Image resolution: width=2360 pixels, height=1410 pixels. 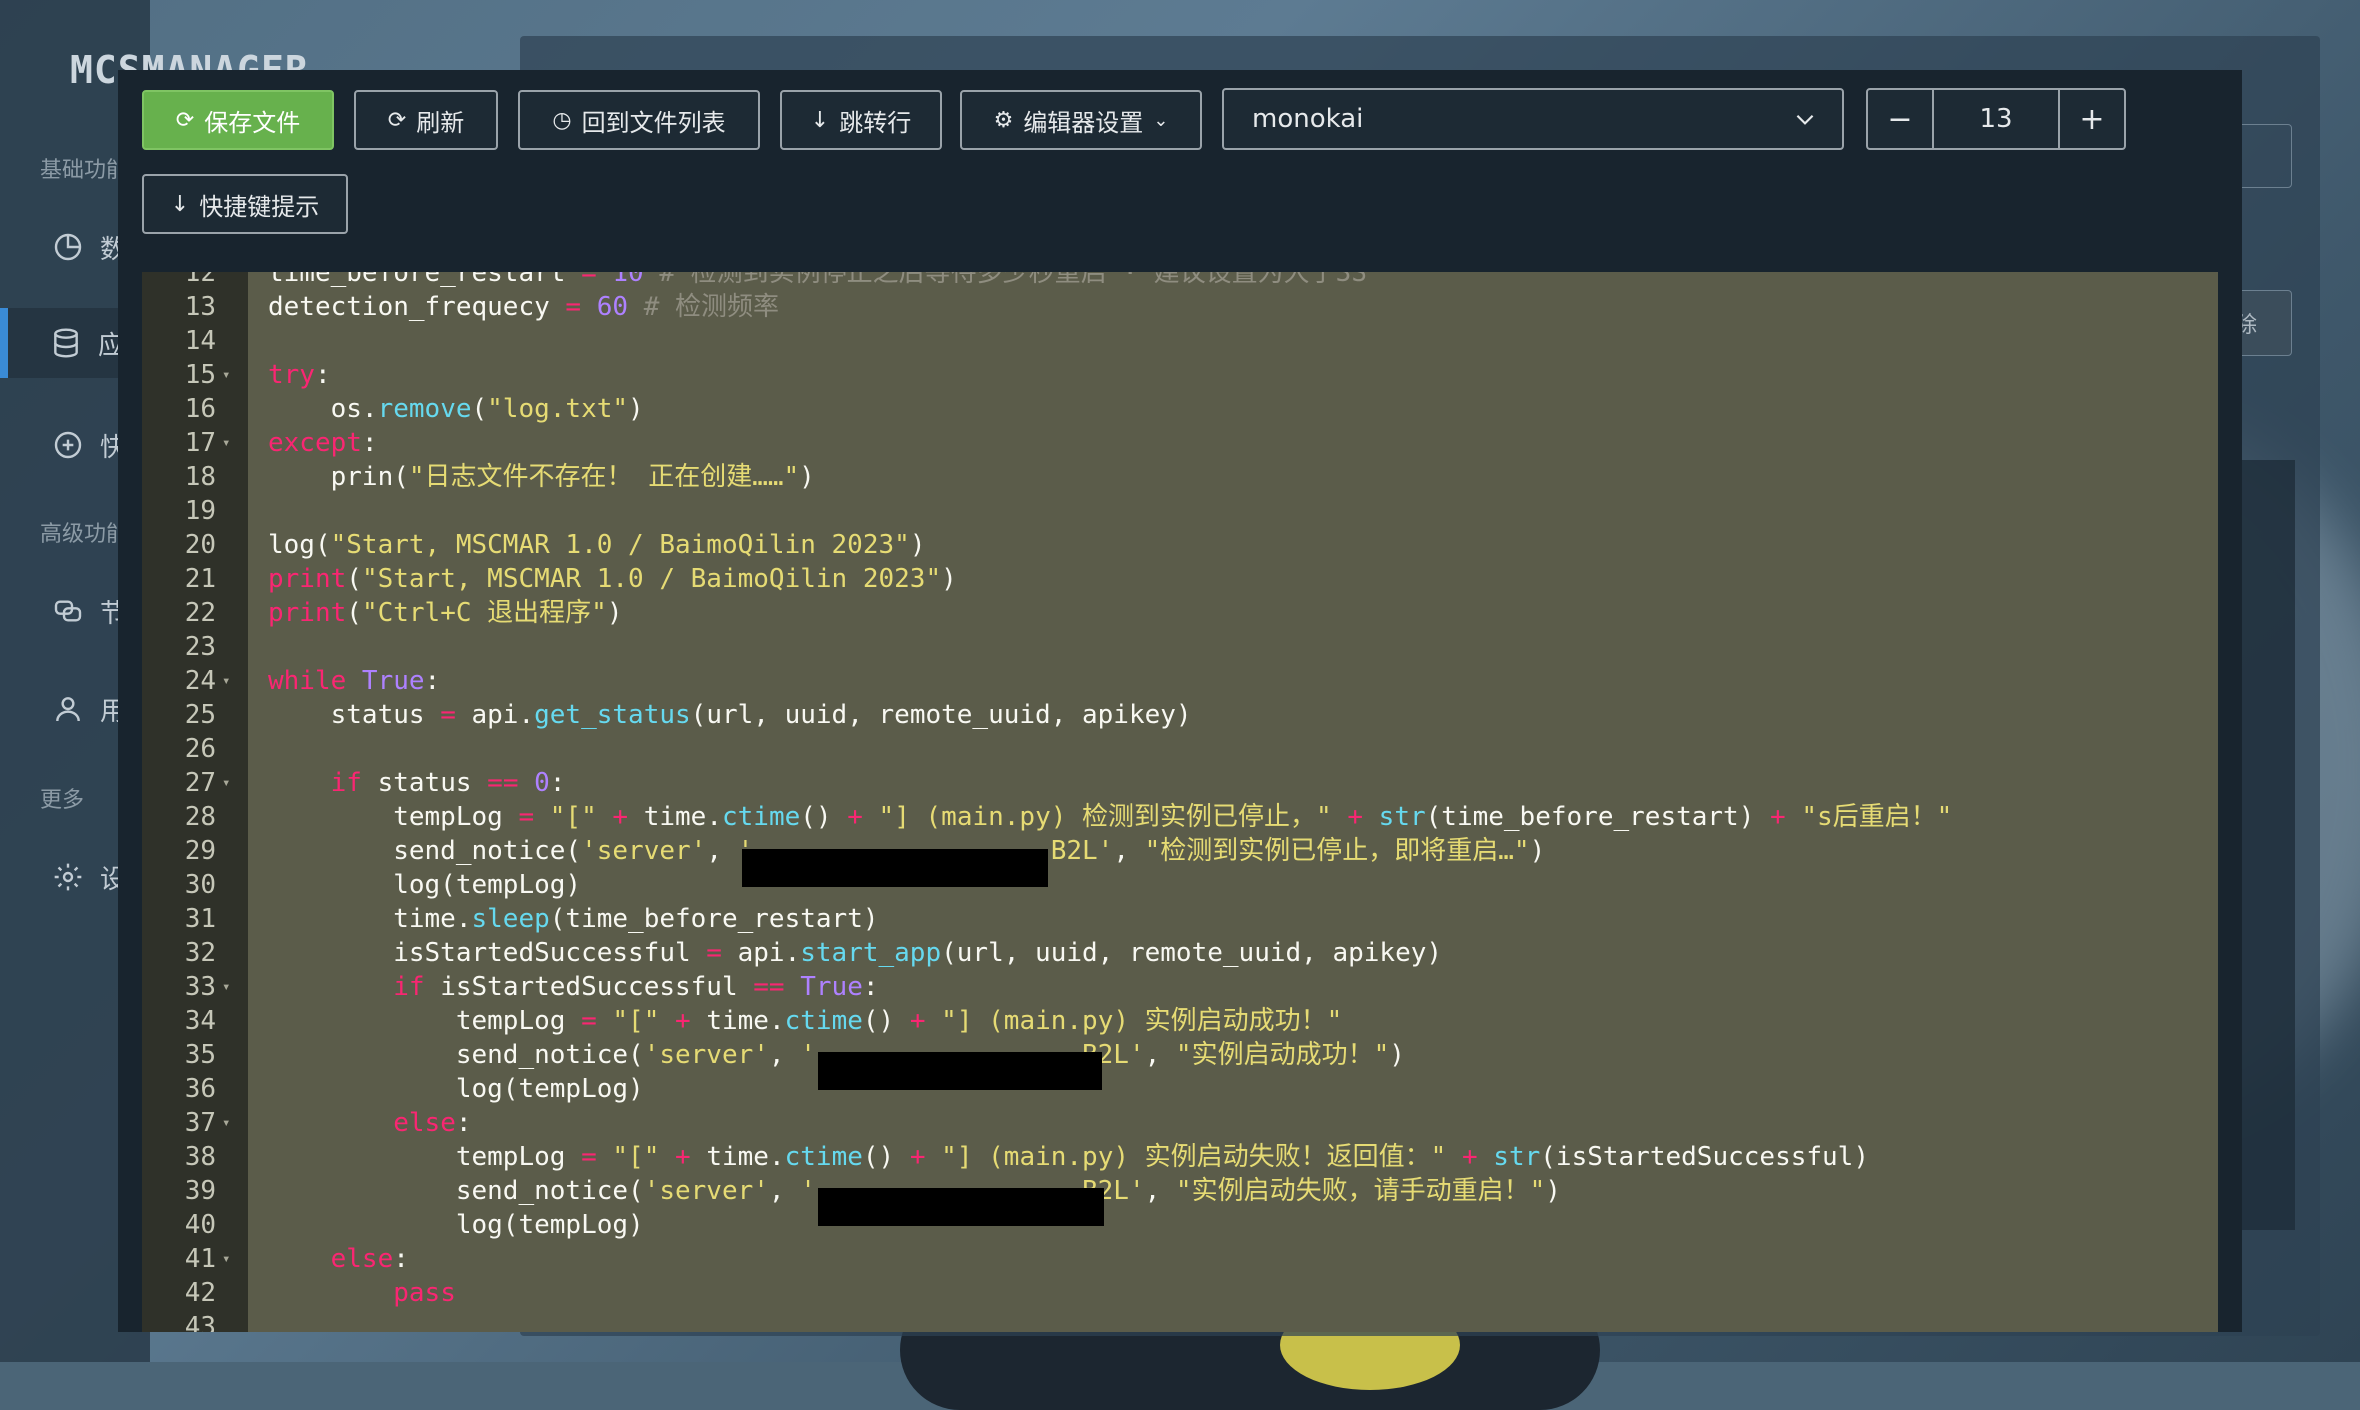 I want to click on settings-icon: ⚙, so click(x=1003, y=120).